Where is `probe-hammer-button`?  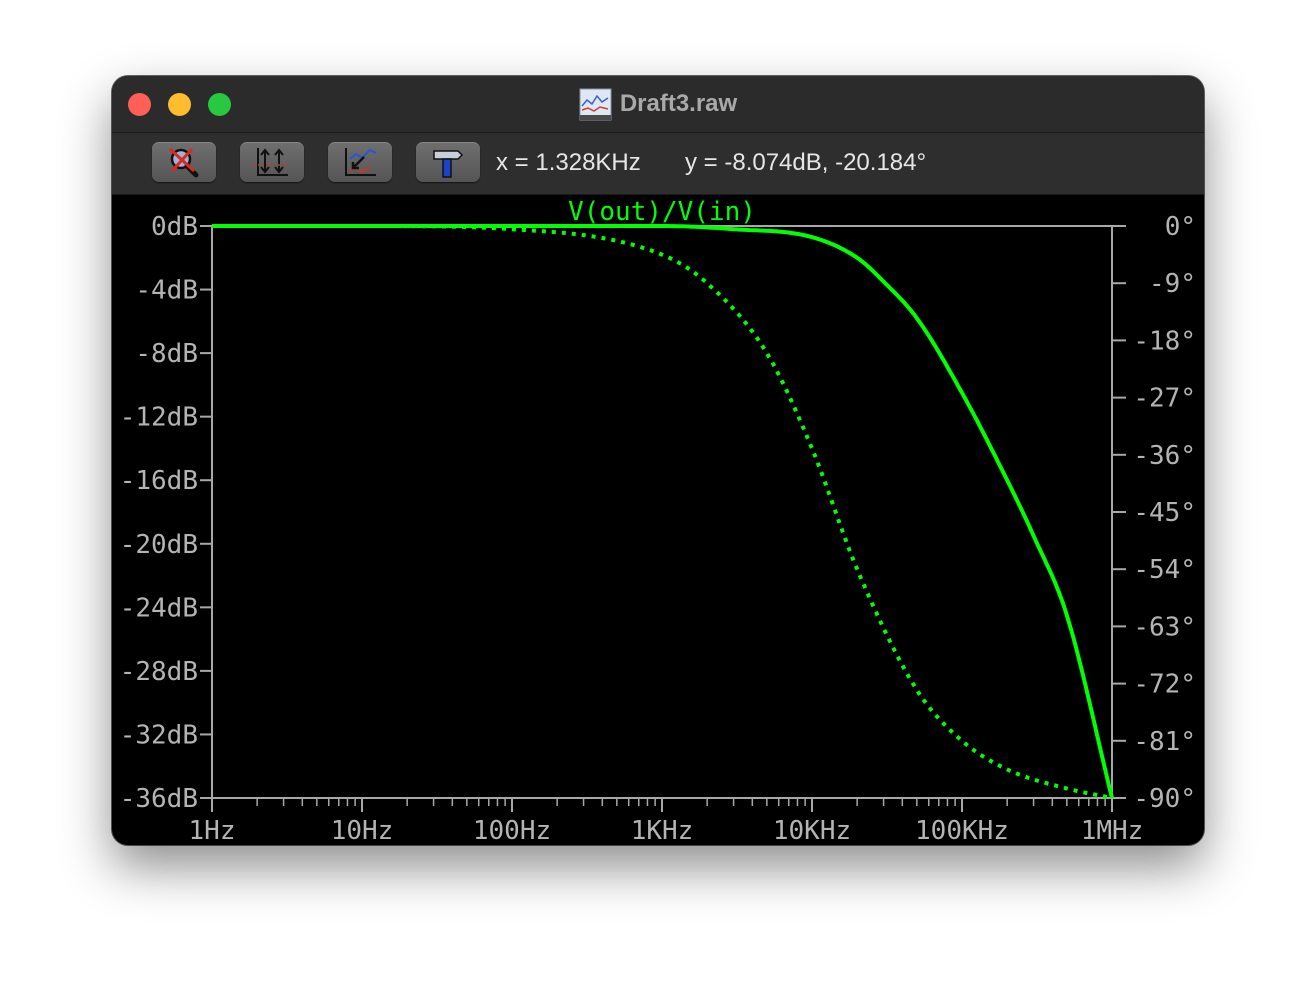
probe-hammer-button is located at coordinates (448, 162).